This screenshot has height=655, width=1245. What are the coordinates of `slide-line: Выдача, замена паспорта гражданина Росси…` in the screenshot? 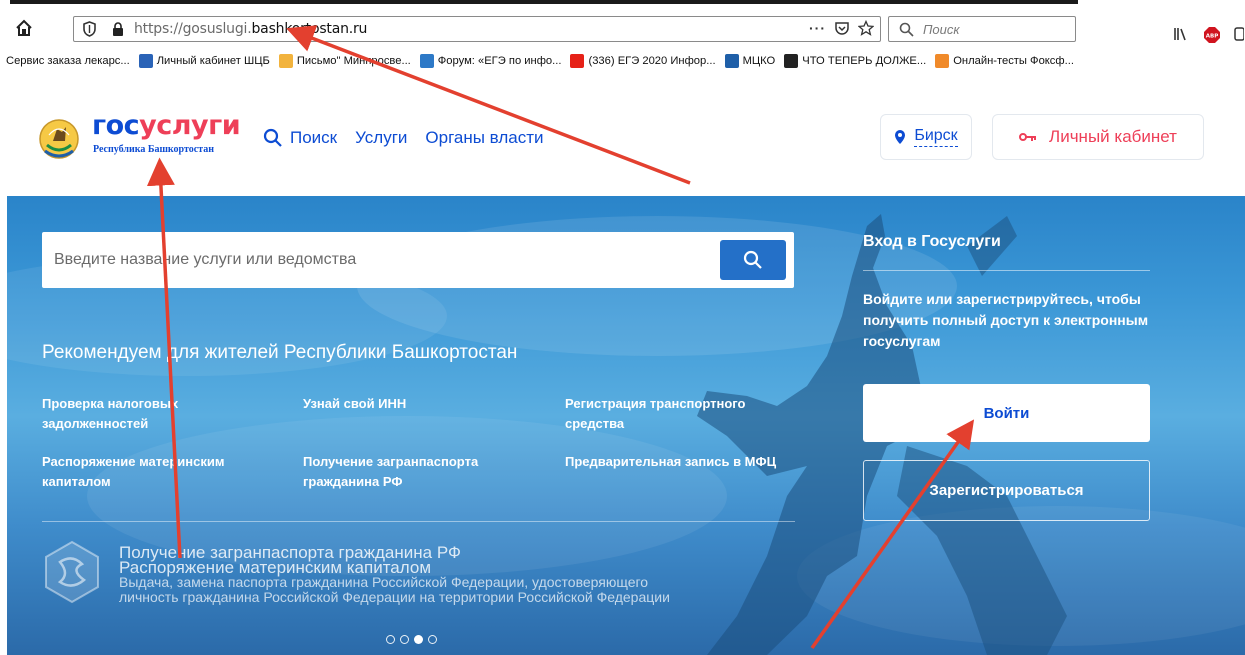 It's located at (384, 582).